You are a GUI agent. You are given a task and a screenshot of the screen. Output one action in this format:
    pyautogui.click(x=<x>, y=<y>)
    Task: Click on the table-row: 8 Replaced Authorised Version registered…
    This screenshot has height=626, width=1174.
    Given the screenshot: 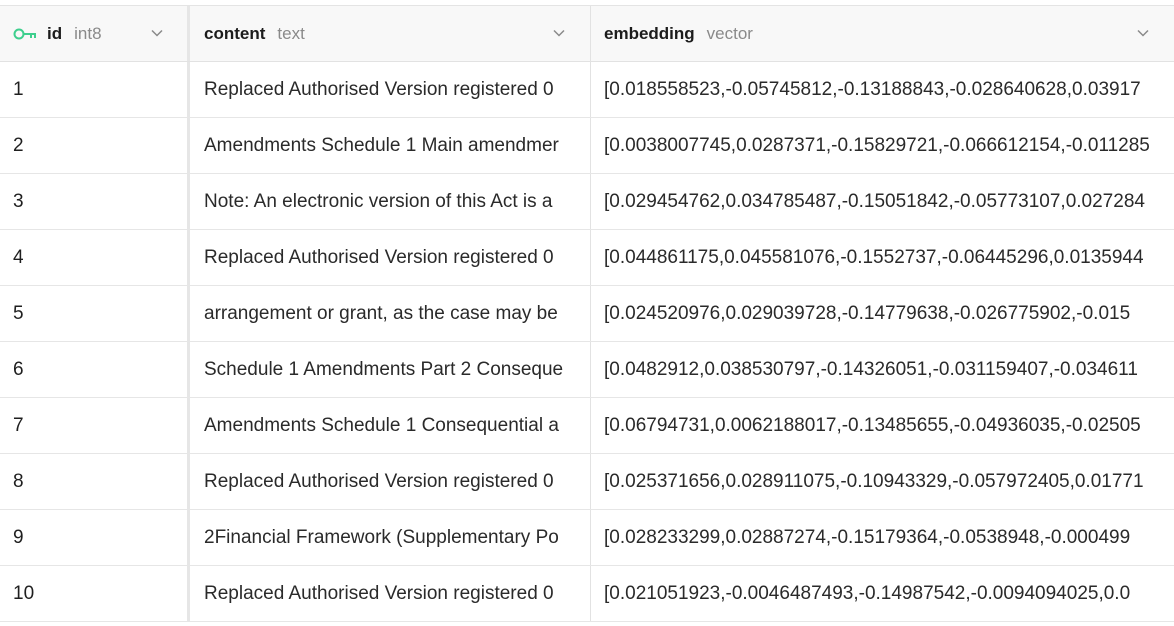 What is the action you would take?
    pyautogui.click(x=587, y=482)
    